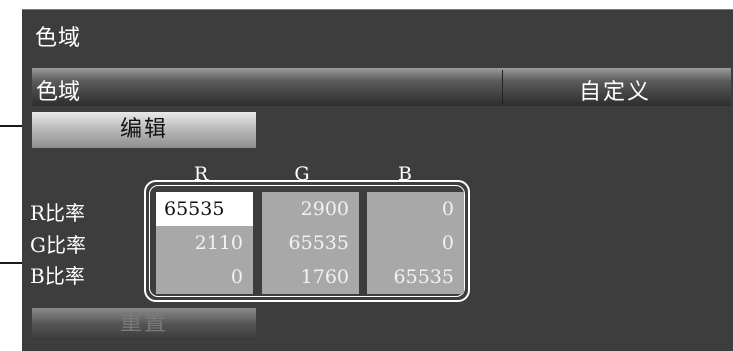 The width and height of the screenshot is (733, 351). Describe the element at coordinates (415, 209) in the screenshot. I see `cell-r-b: 0` at that location.